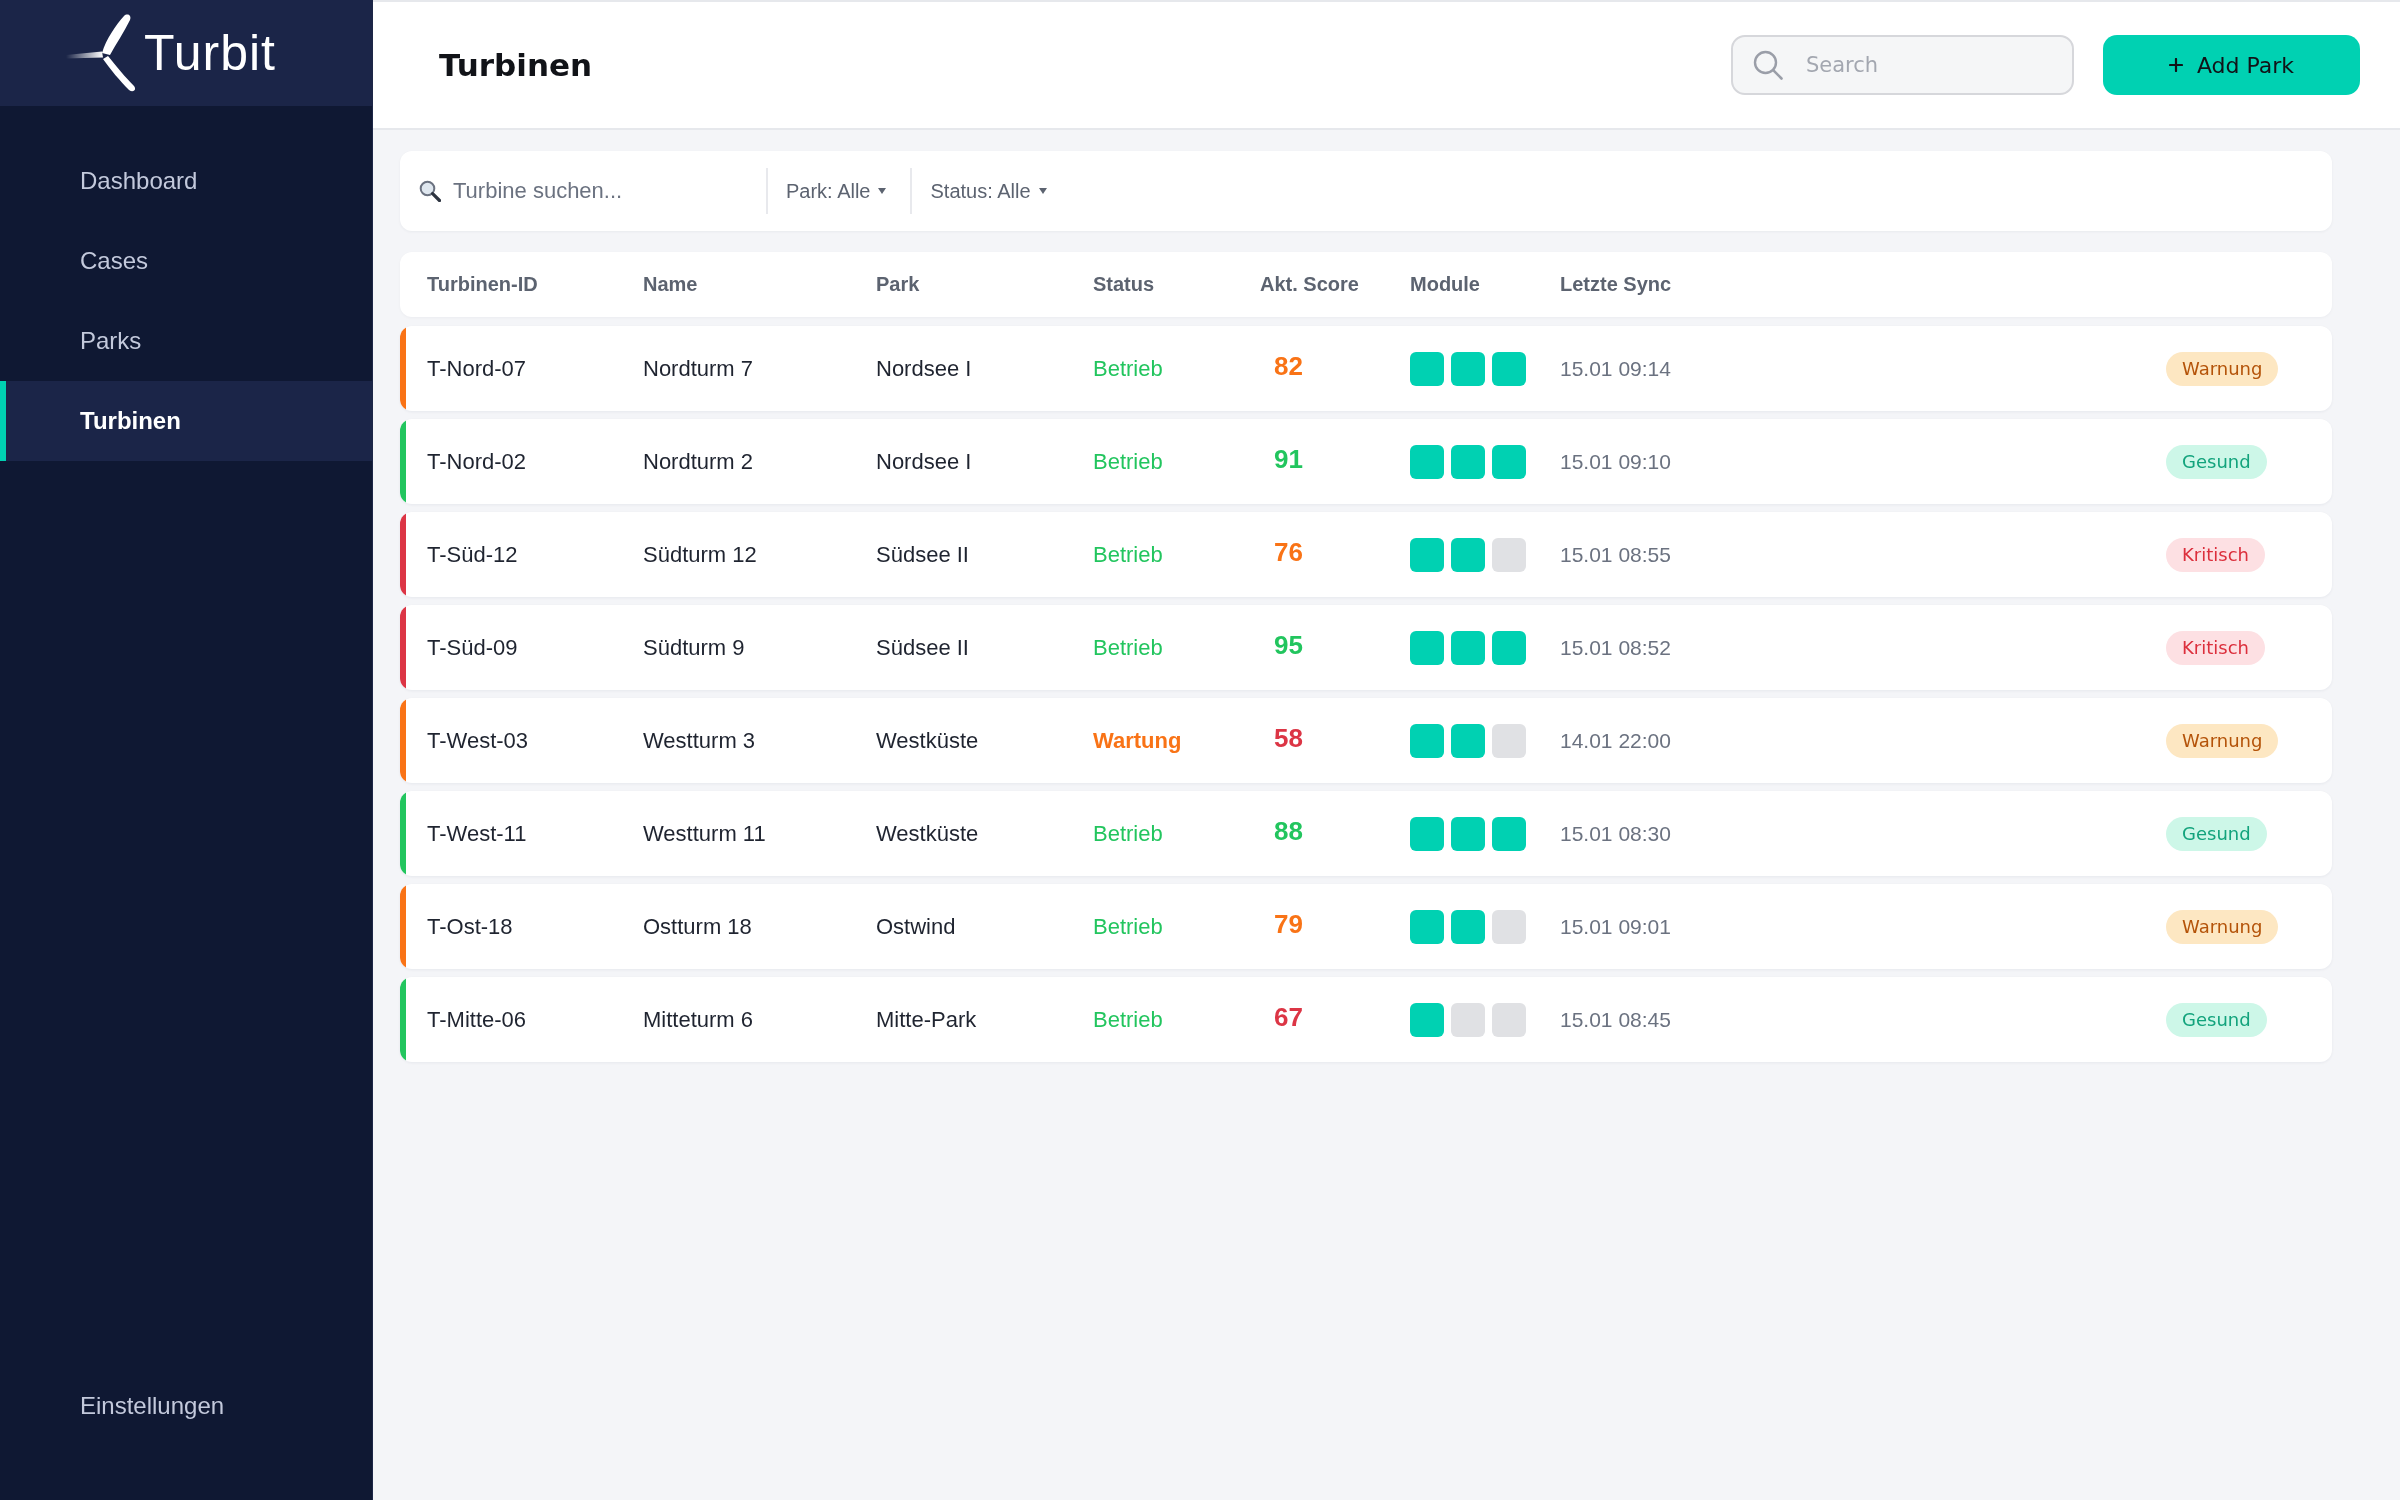 Image resolution: width=2400 pixels, height=1500 pixels. I want to click on score-value: 79, so click(1288, 924).